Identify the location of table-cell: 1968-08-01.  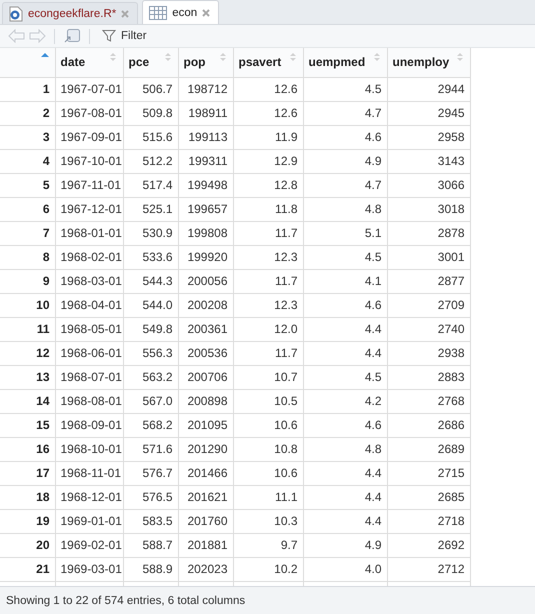
(89, 401).